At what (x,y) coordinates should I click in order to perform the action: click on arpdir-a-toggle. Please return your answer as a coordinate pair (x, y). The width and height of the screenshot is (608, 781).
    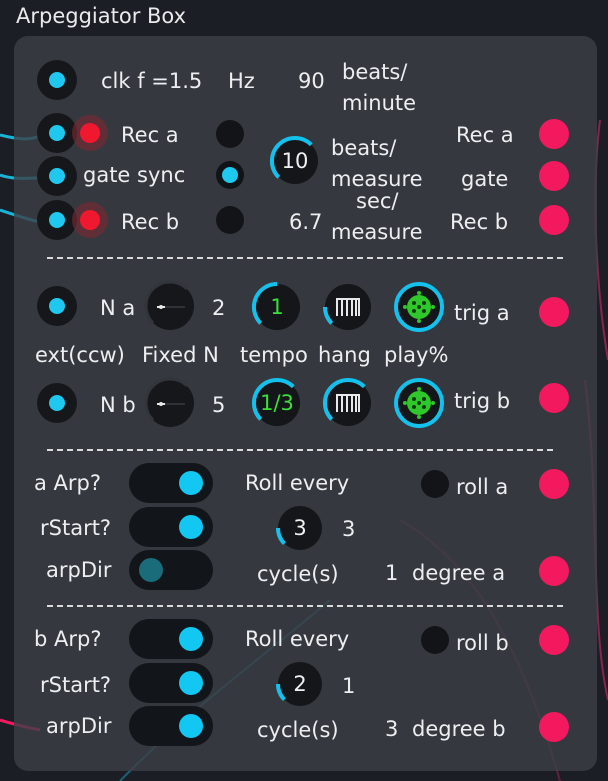
    Looking at the image, I should click on (171, 570).